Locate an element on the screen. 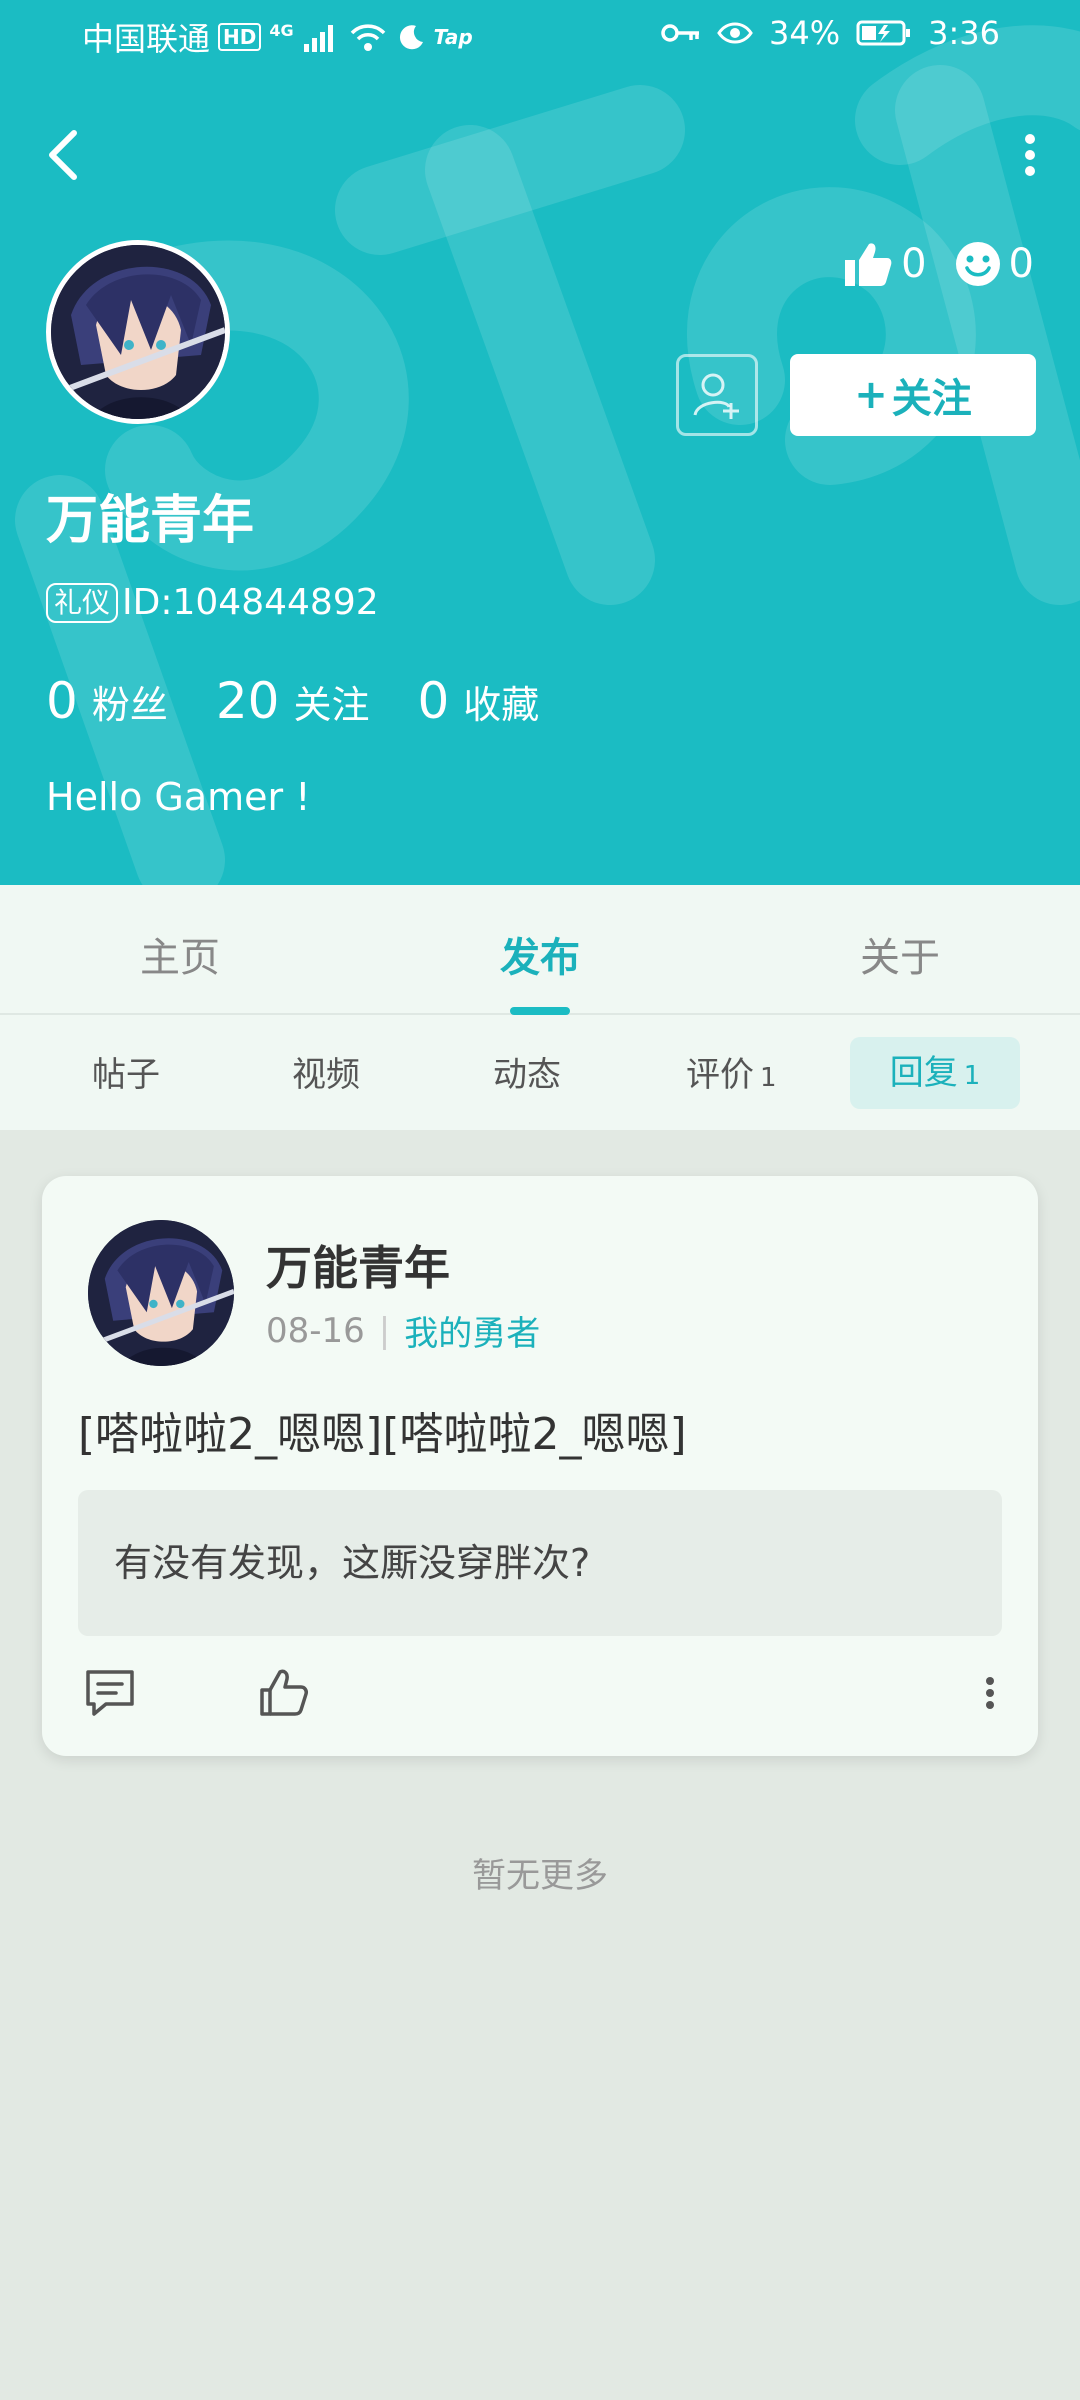 This screenshot has height=2400, width=1080. subtab-moments: 动态 is located at coordinates (527, 1071).